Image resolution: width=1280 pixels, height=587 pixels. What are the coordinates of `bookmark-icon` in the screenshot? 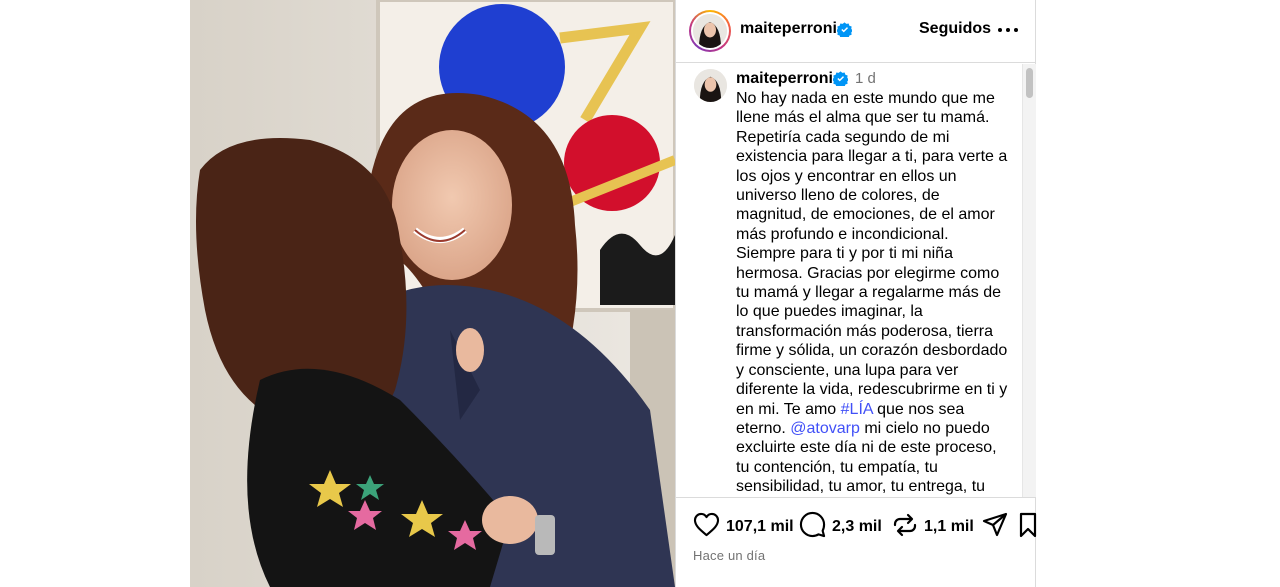 It's located at (1028, 527).